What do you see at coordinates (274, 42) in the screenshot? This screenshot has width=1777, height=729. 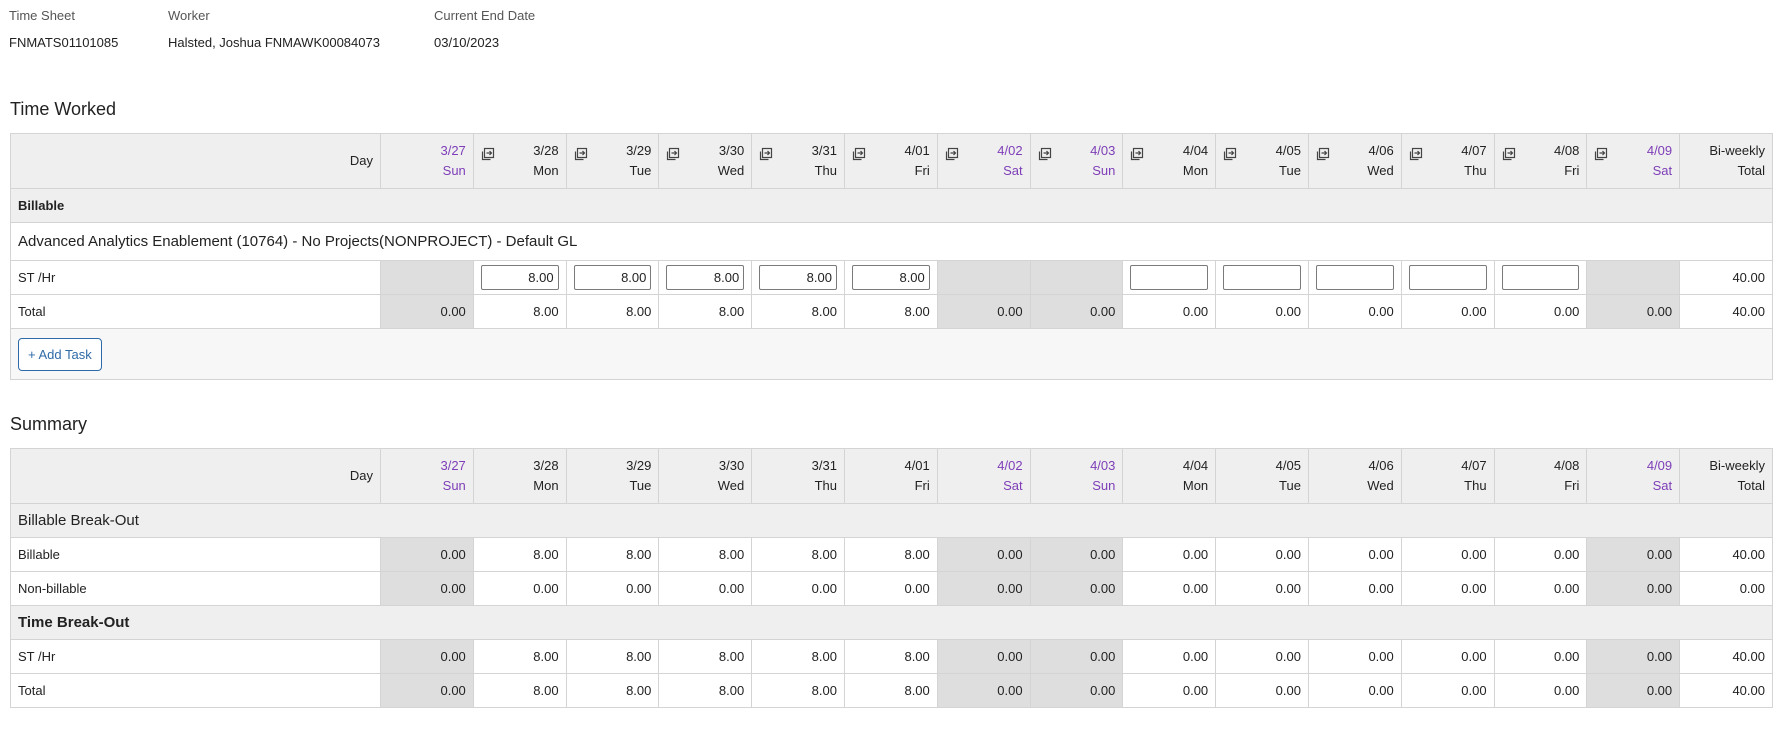 I see `worker-value: Halsted, Joshua FNMAWK00084073` at bounding box center [274, 42].